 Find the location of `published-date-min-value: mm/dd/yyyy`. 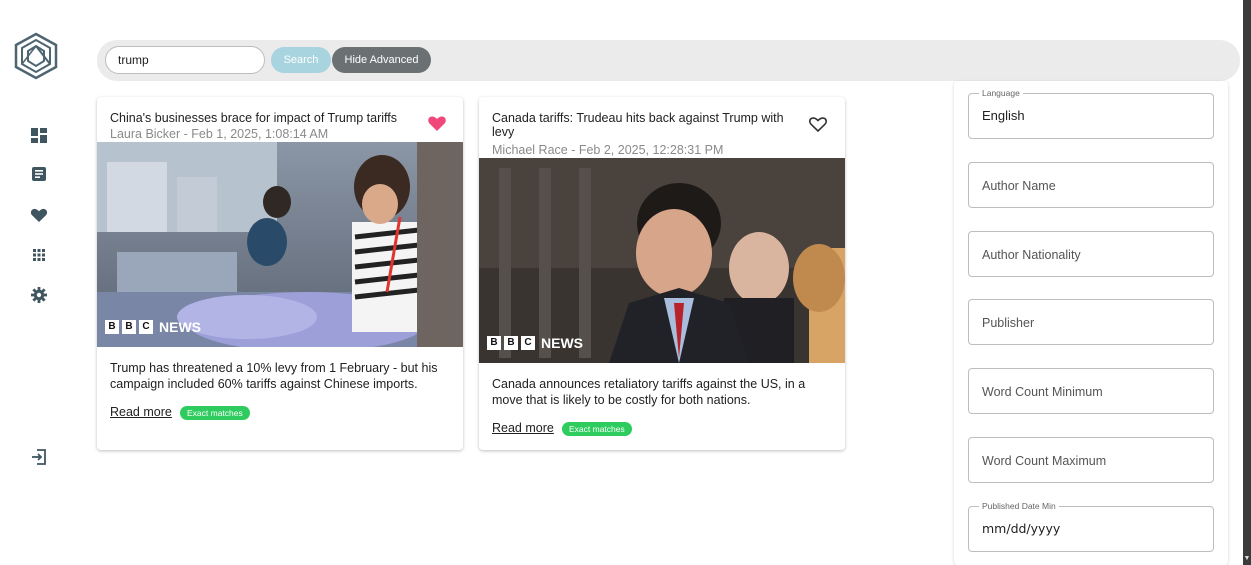

published-date-min-value: mm/dd/yyyy is located at coordinates (1021, 528).